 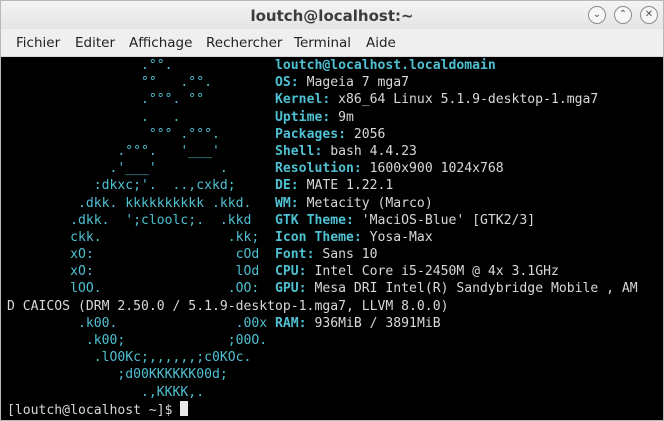 What do you see at coordinates (322, 340) in the screenshot?
I see `terminal-line: .k00; ;00O.` at bounding box center [322, 340].